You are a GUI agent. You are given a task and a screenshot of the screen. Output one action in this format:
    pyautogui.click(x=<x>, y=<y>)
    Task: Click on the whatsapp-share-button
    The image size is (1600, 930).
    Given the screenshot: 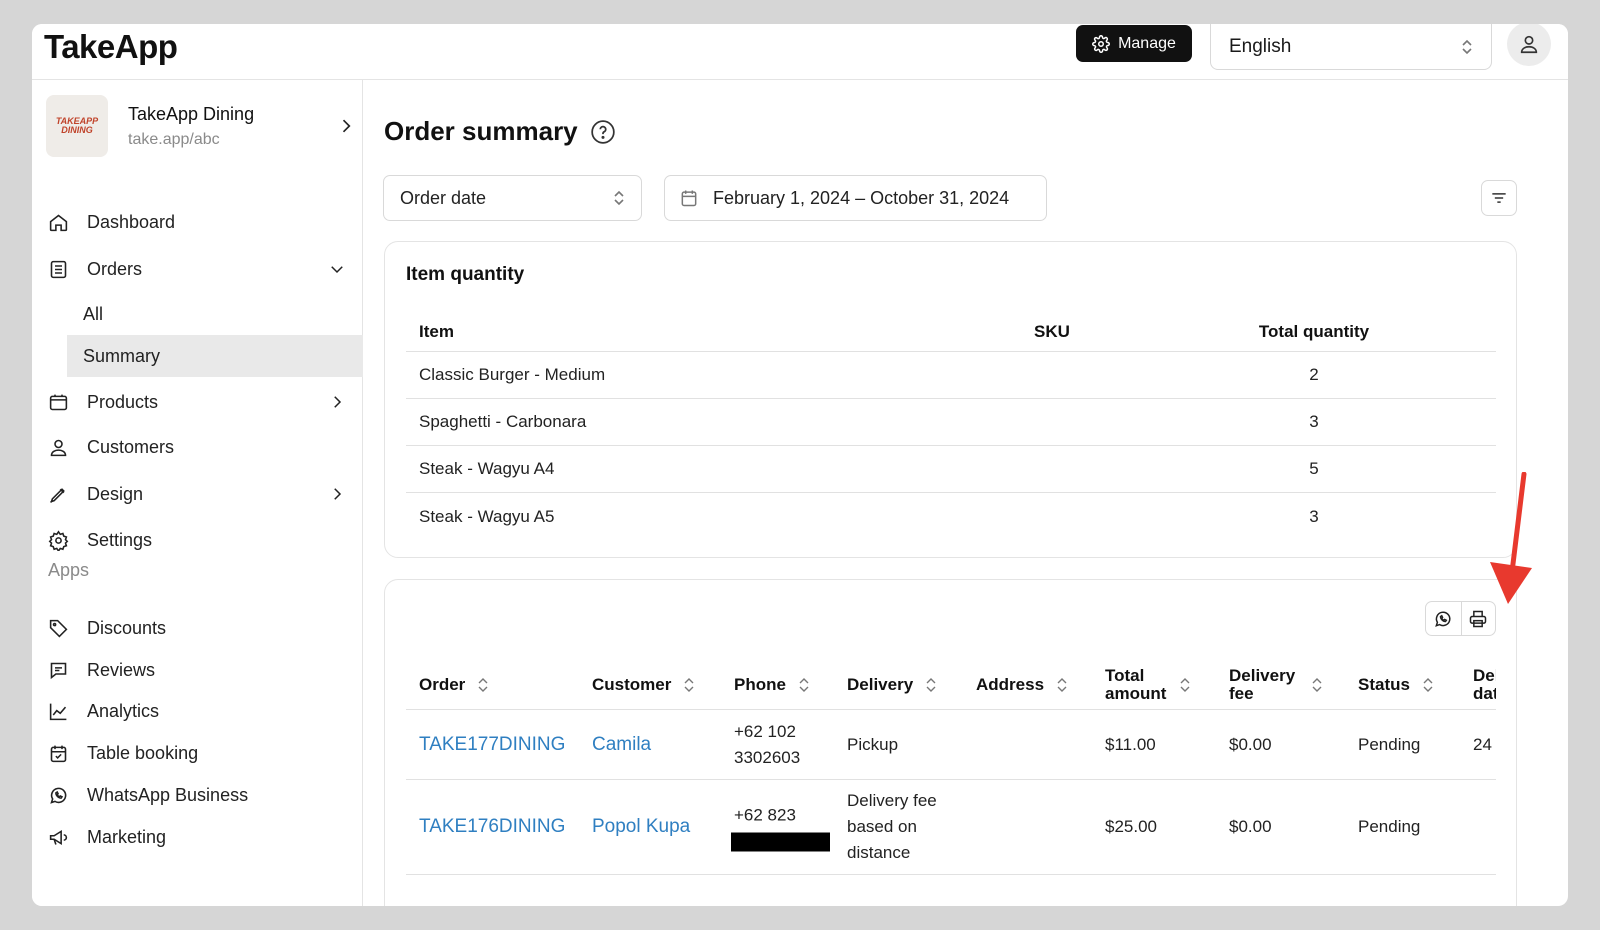 What is the action you would take?
    pyautogui.click(x=1443, y=618)
    